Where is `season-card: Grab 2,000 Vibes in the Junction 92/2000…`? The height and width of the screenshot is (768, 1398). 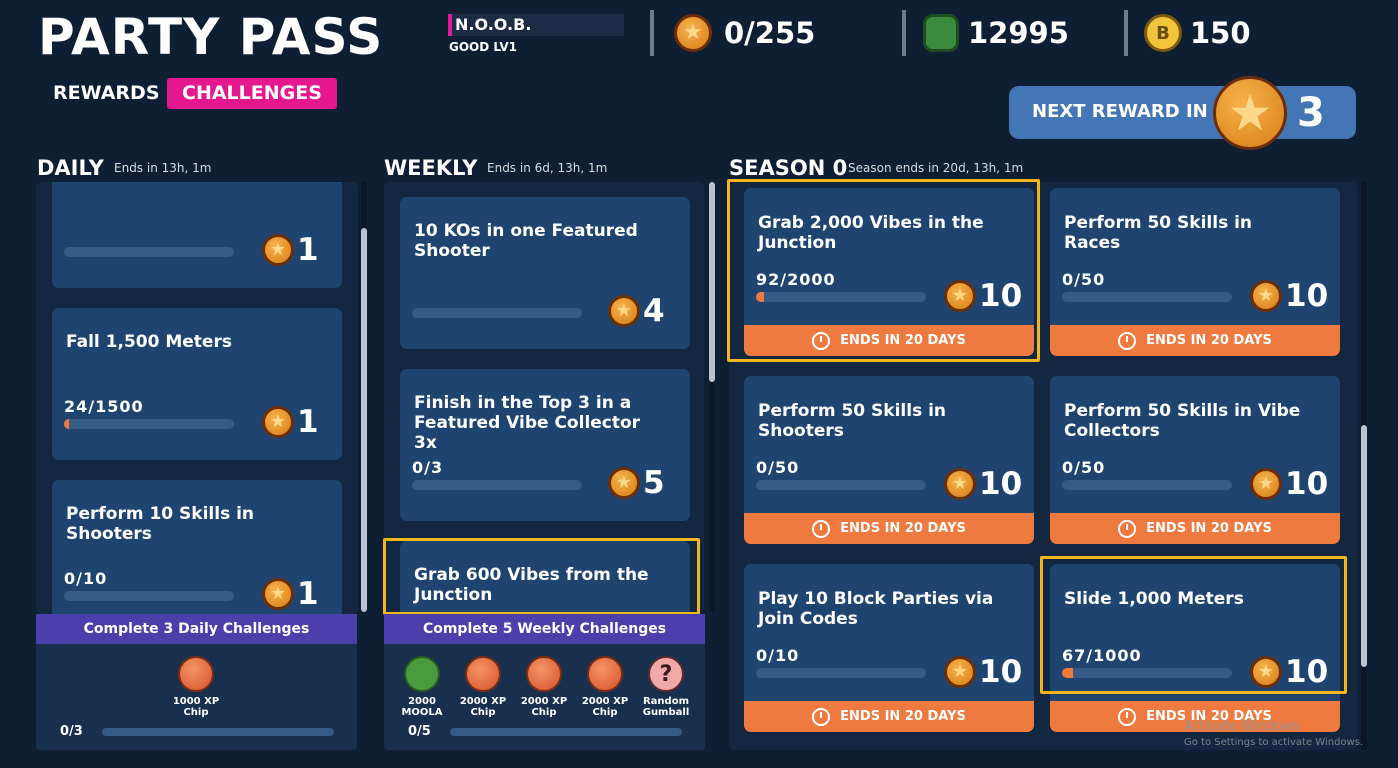 season-card: Grab 2,000 Vibes in the Junction 92/2000… is located at coordinates (889, 272).